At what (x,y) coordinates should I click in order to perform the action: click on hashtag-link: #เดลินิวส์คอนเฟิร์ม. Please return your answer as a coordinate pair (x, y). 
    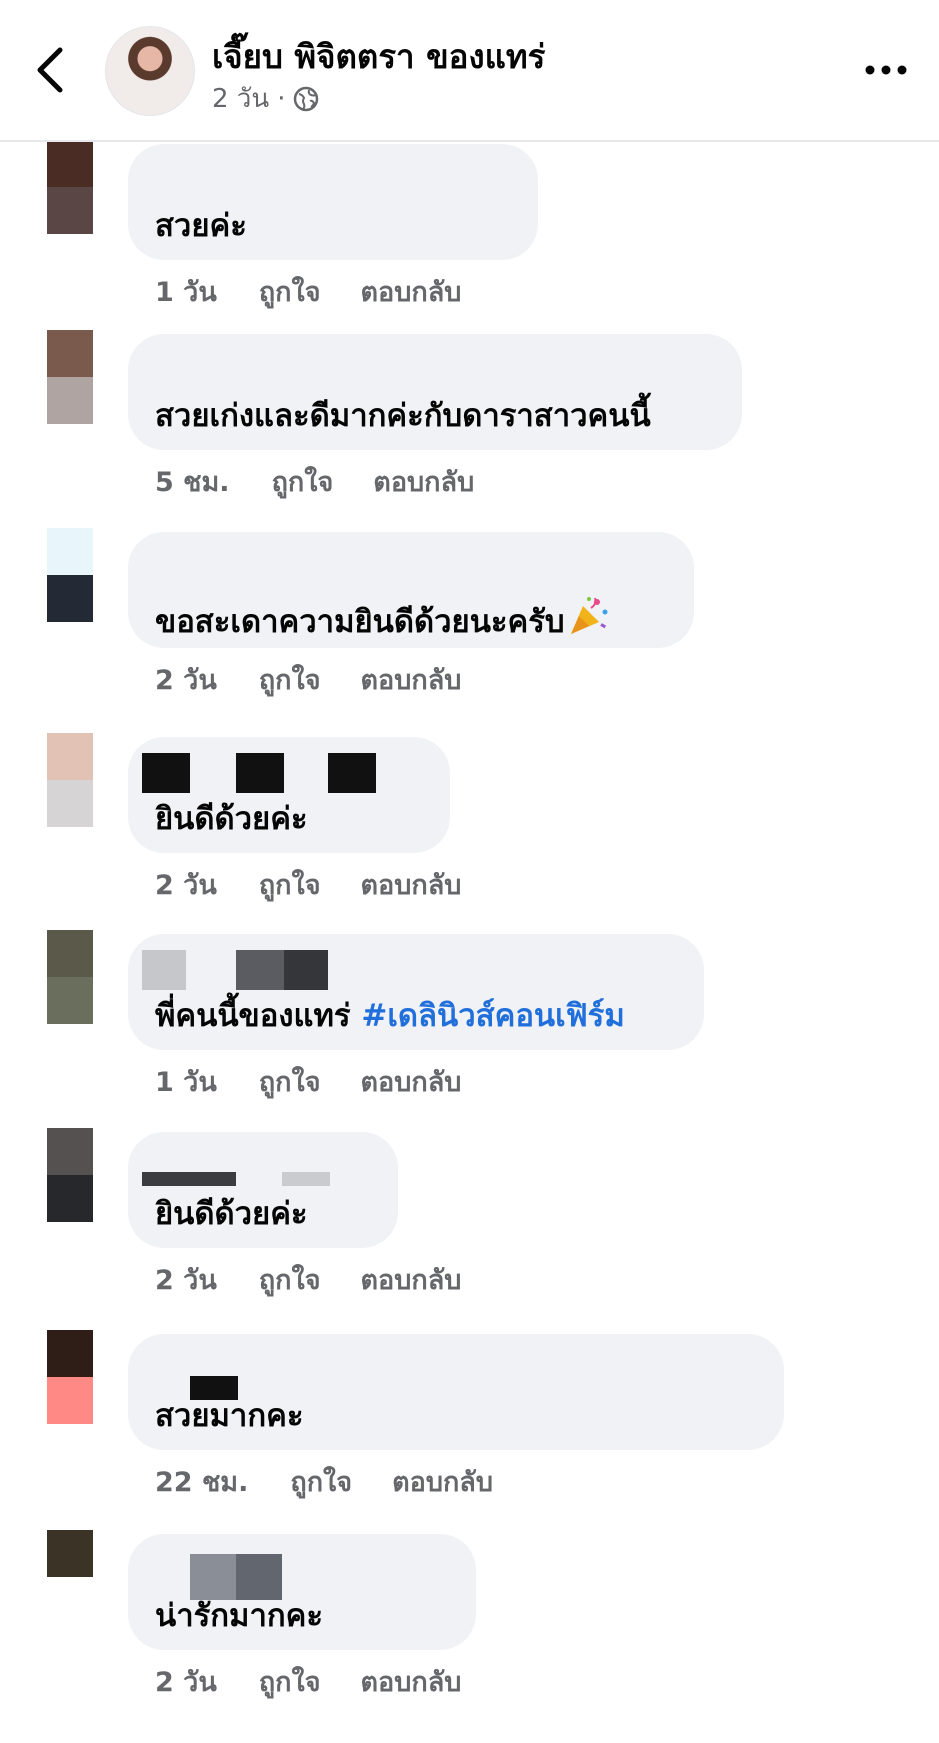
    Looking at the image, I should click on (492, 1016).